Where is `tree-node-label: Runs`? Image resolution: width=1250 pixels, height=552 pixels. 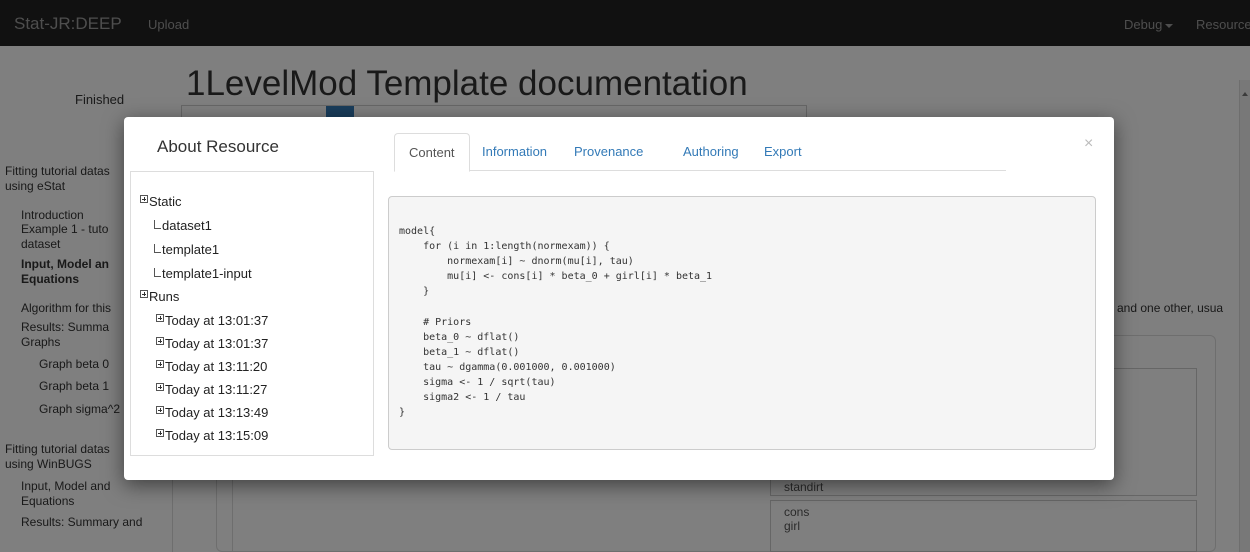 tree-node-label: Runs is located at coordinates (164, 296).